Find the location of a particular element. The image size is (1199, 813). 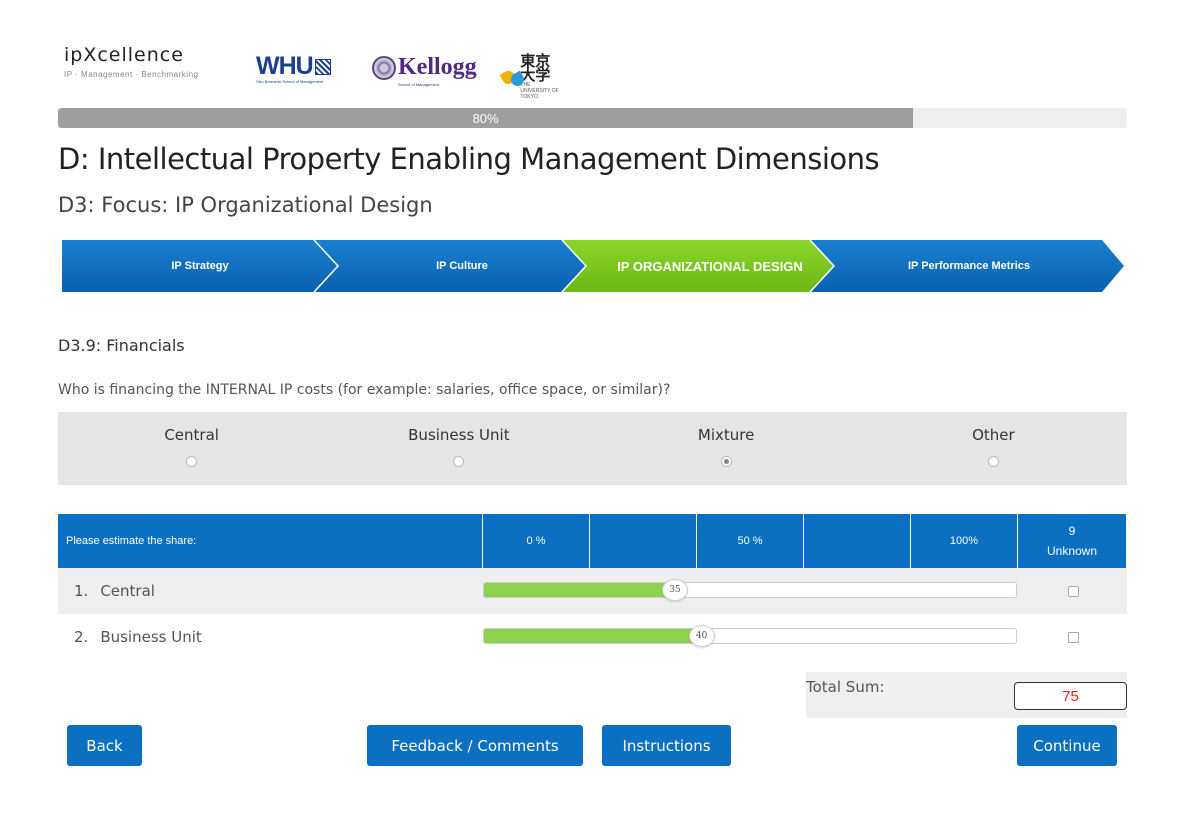

instructions-button: Instructions is located at coordinates (666, 745).